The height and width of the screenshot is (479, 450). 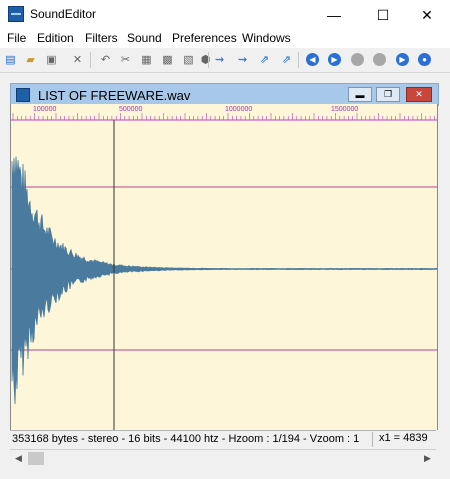 What do you see at coordinates (225, 15) in the screenshot?
I see `title-bar: SoundEditor — ☐ ✕` at bounding box center [225, 15].